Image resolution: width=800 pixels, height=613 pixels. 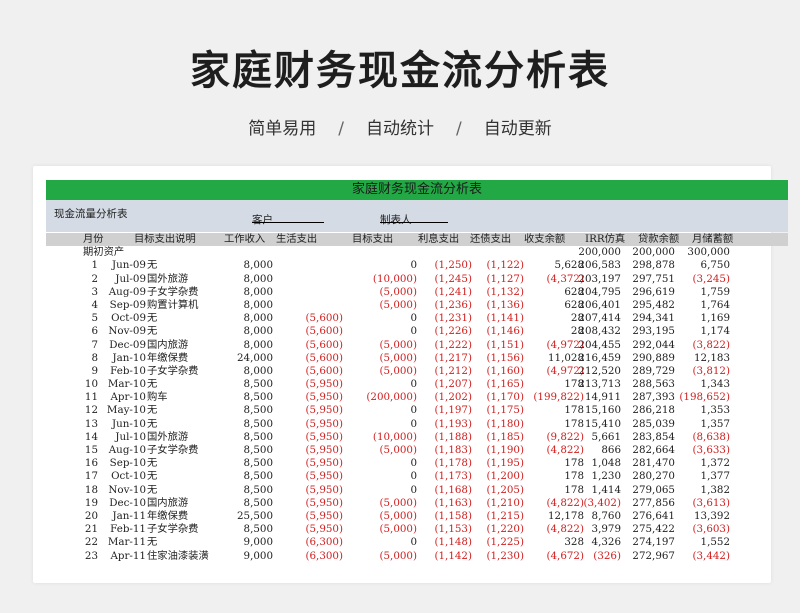 What do you see at coordinates (128, 305) in the screenshot?
I see `cell-month: Sep-09` at bounding box center [128, 305].